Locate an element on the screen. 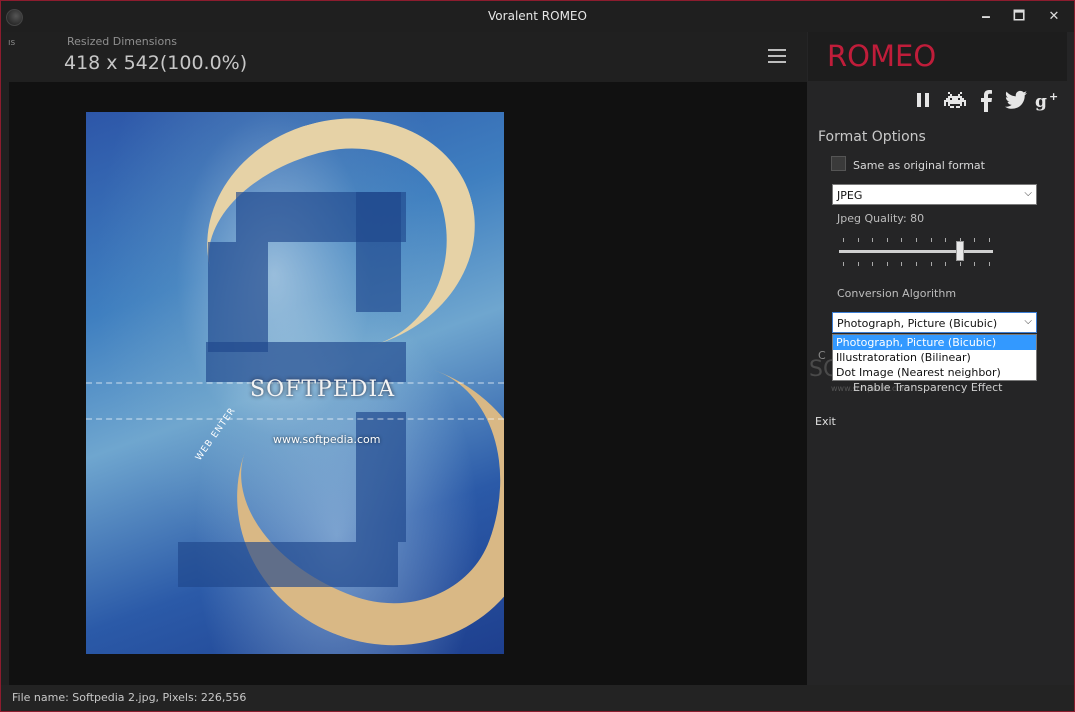 The height and width of the screenshot is (712, 1075). jpeg-quality-slider is located at coordinates (916, 253).